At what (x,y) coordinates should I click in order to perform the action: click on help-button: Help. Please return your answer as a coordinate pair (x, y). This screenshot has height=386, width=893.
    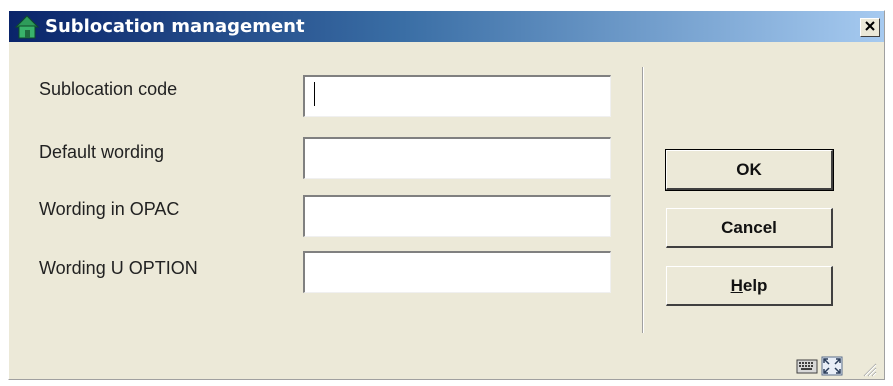
    Looking at the image, I should click on (749, 286).